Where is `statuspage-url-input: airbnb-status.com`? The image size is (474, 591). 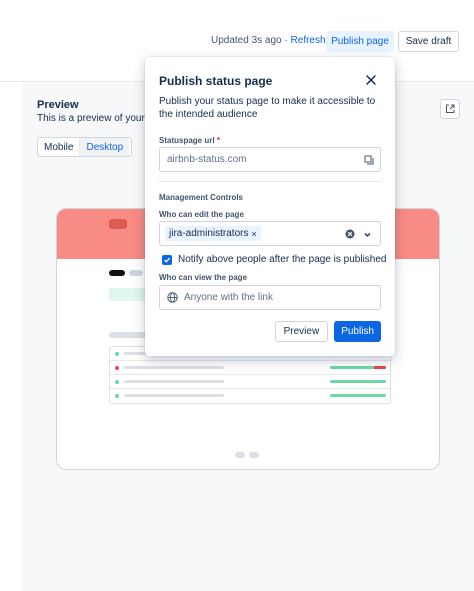
statuspage-url-input: airbnb-status.com is located at coordinates (270, 159).